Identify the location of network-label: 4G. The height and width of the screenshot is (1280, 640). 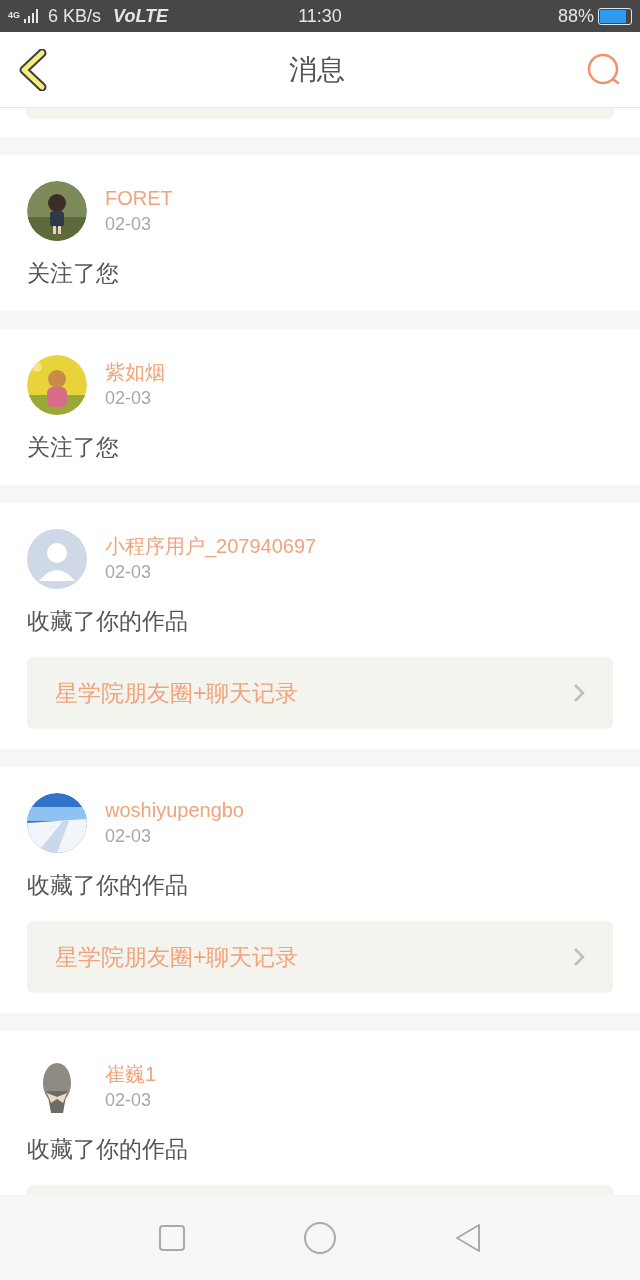
(14, 16).